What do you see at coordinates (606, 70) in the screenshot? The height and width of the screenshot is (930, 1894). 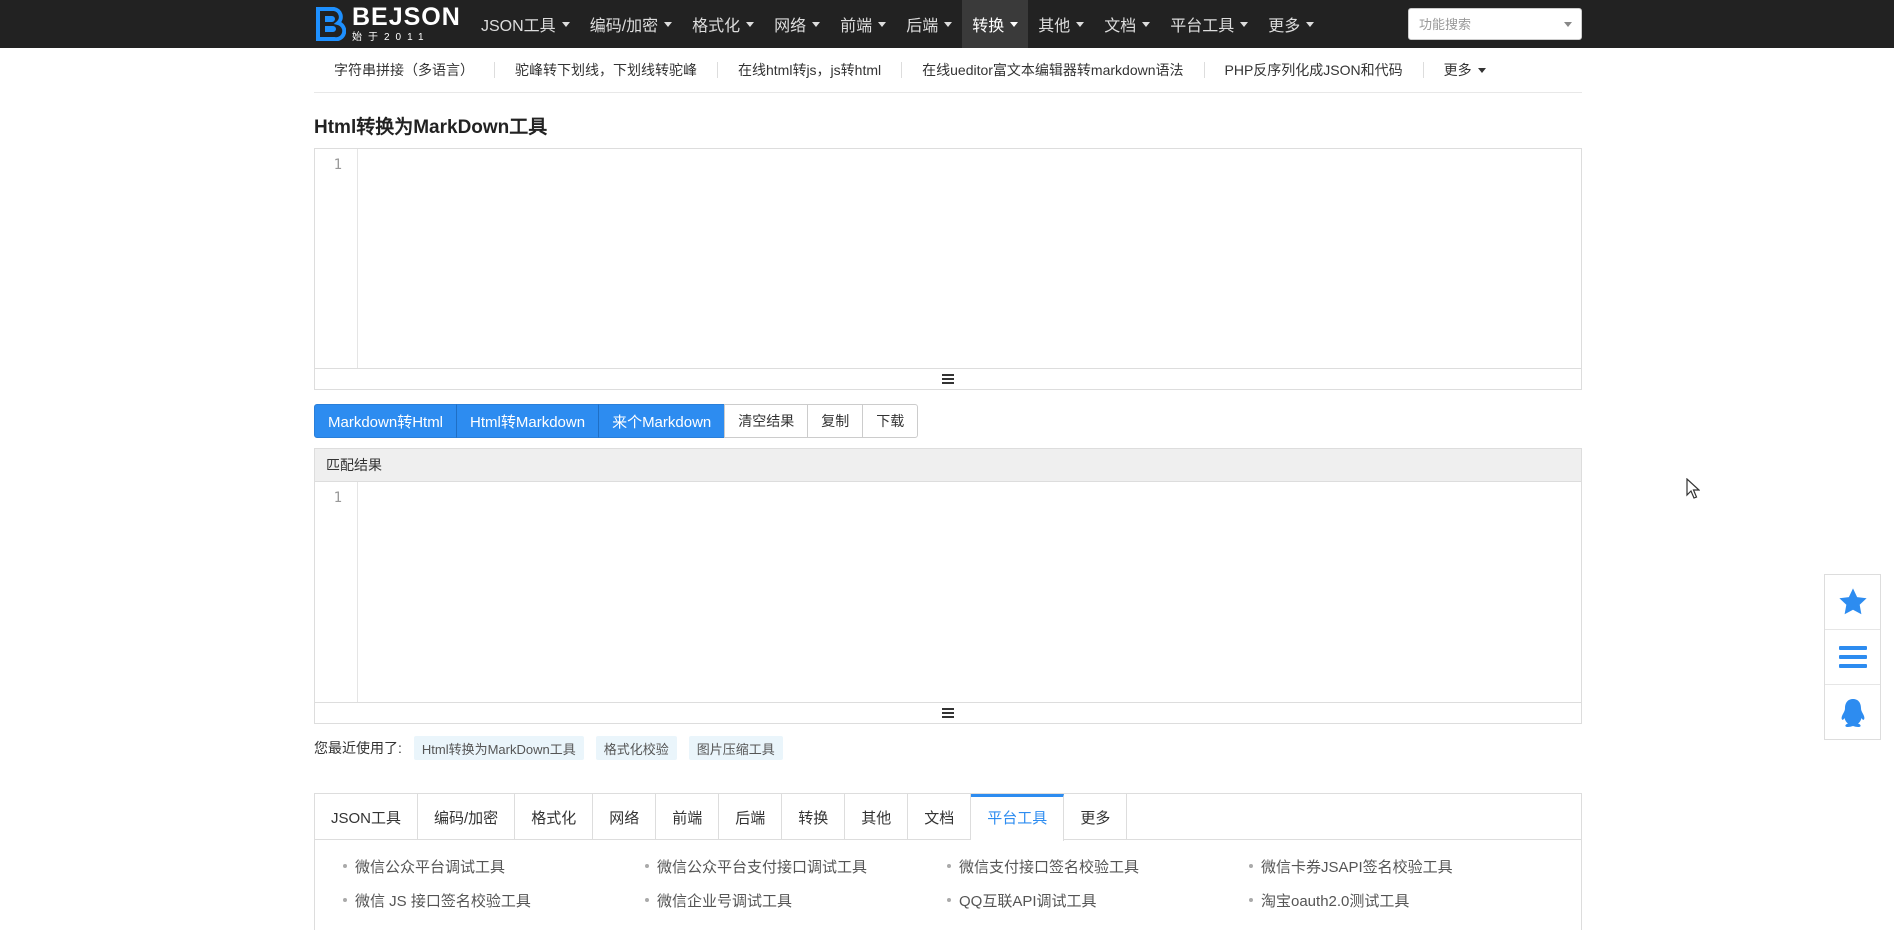 I see `related-link: 驼峰转下划线，下划线转驼峰` at bounding box center [606, 70].